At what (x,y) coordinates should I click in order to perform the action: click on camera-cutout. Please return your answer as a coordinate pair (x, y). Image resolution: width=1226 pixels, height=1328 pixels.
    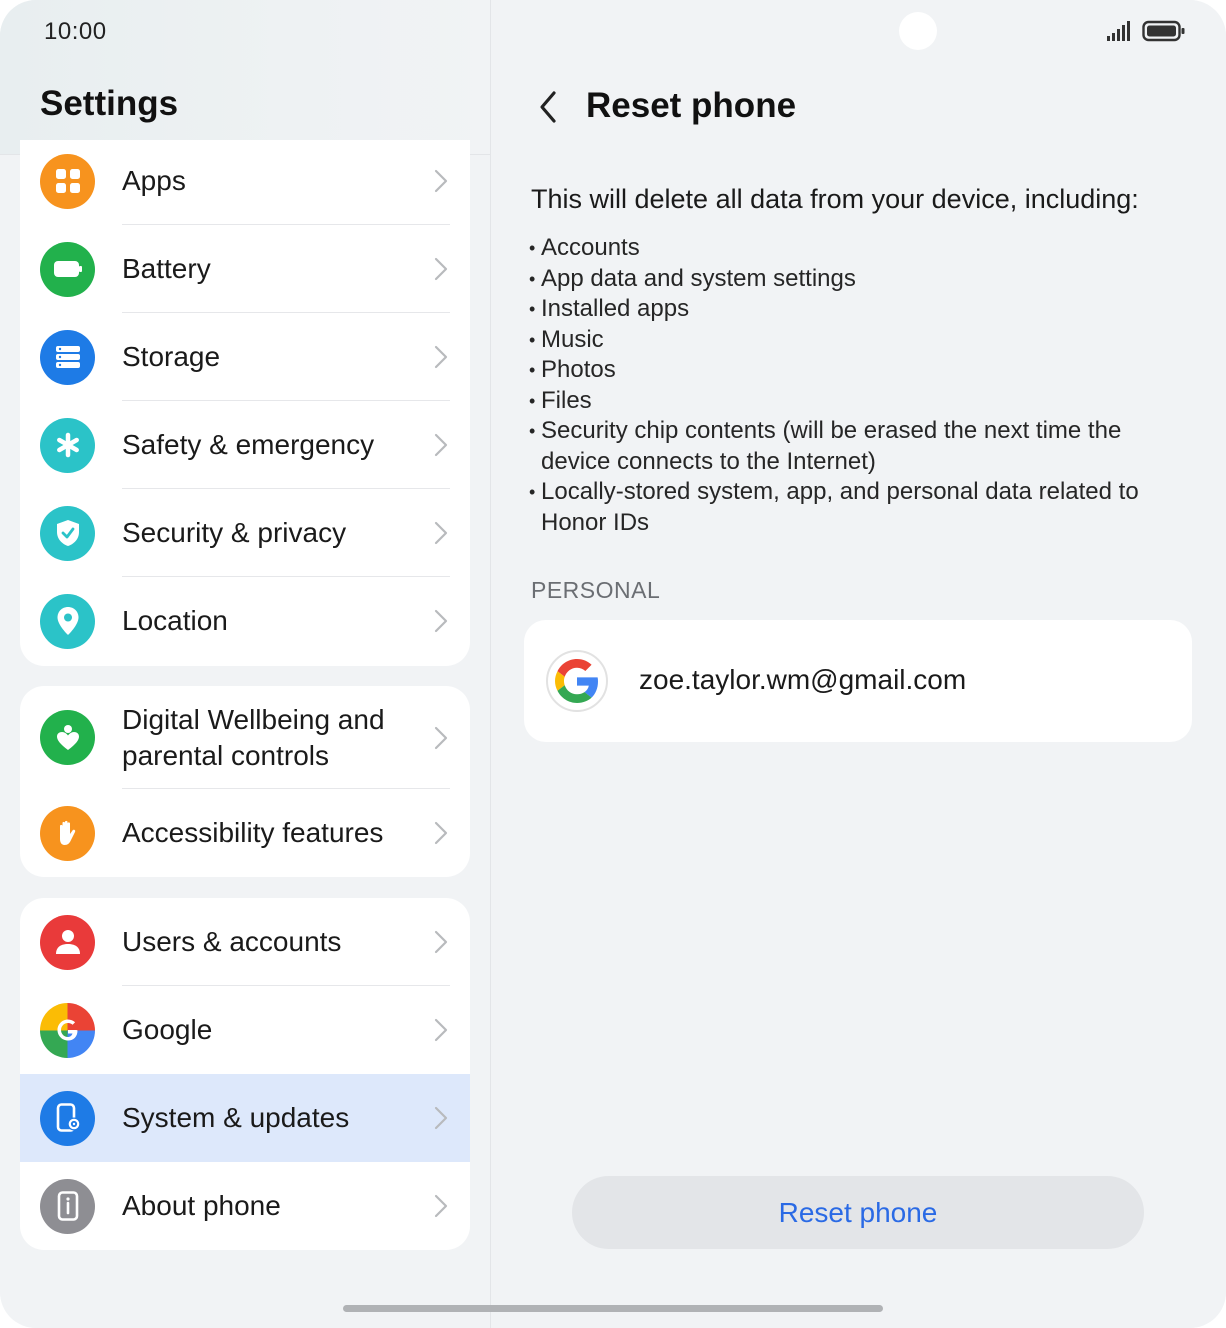
    Looking at the image, I should click on (918, 31).